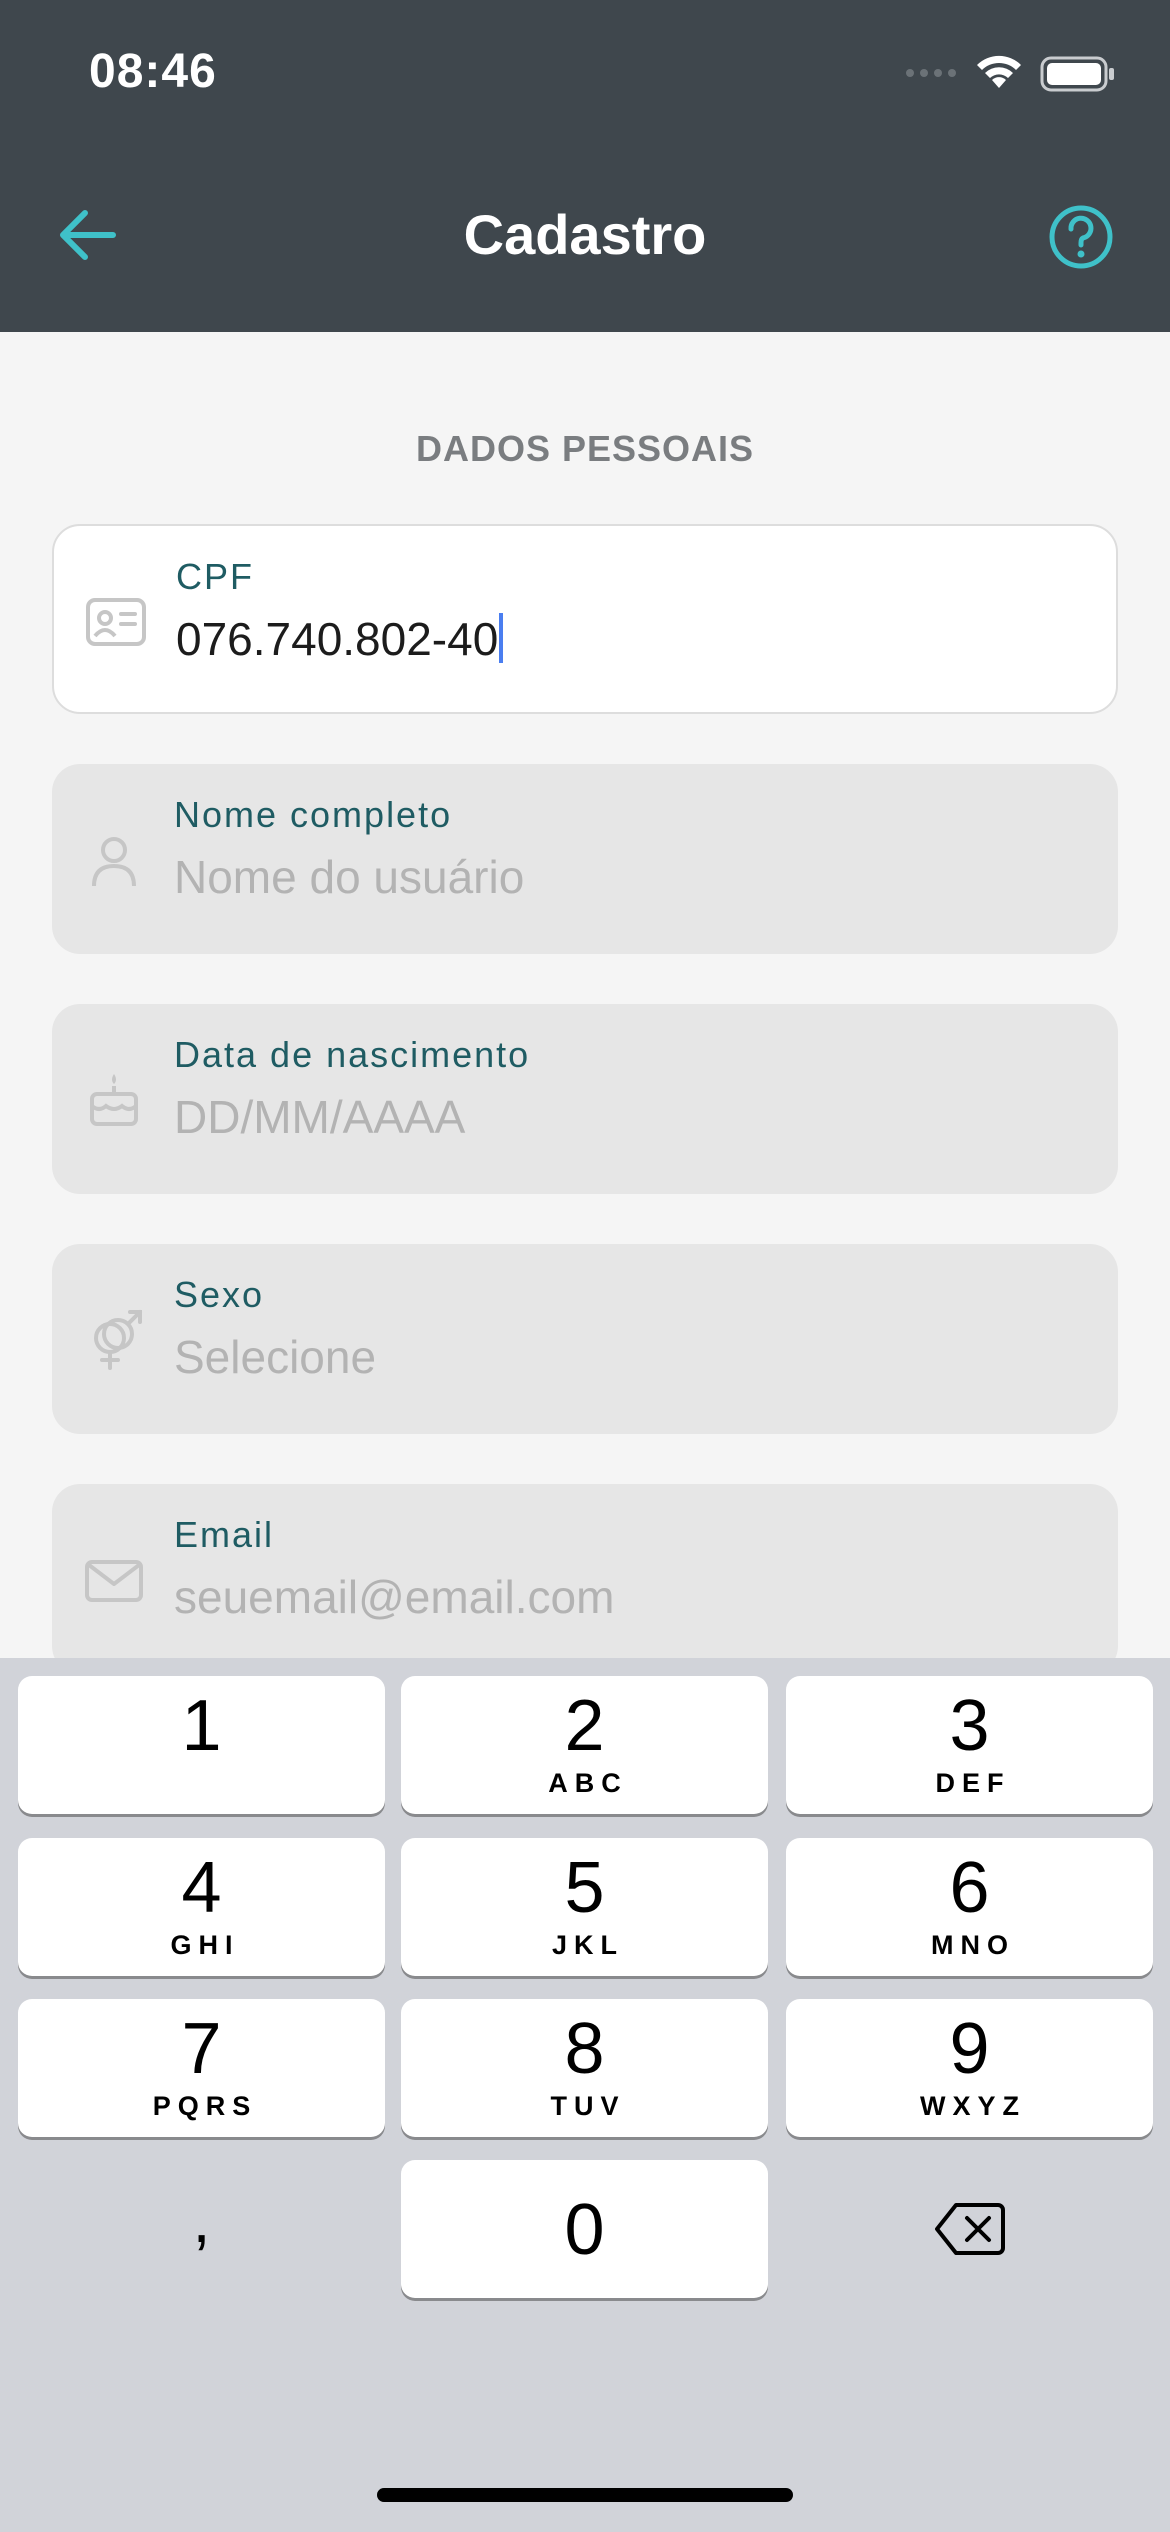 The width and height of the screenshot is (1170, 2532). I want to click on birthdate-input: DD/MM/AAAA, so click(319, 1117).